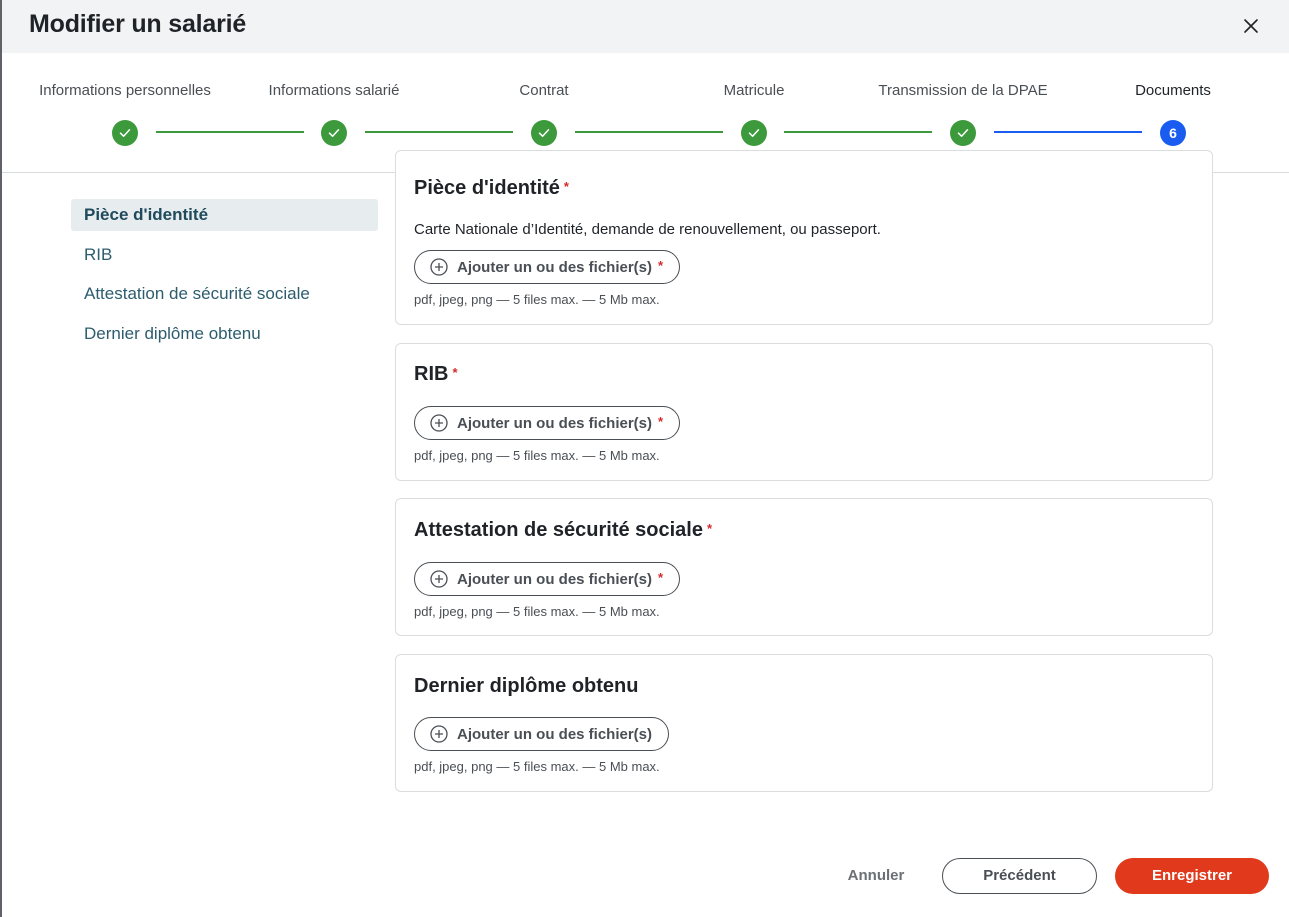 This screenshot has width=1289, height=917. I want to click on sidebar-item-dernier-diplome: Dernier diplôme obtenu, so click(224, 334).